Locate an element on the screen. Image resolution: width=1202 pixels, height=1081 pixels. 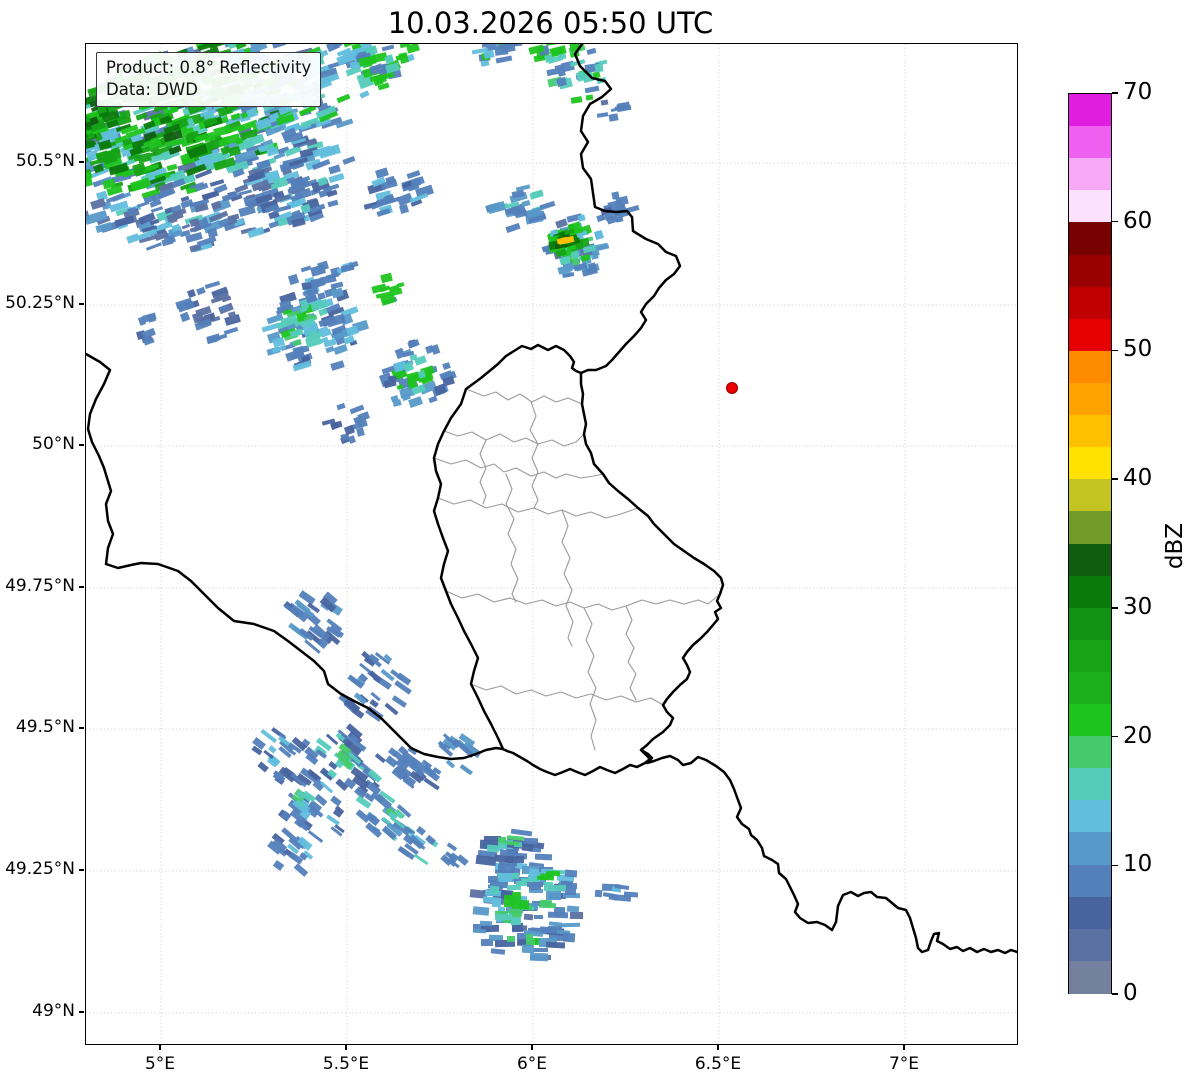
border-france-germany is located at coordinates (828, 851).